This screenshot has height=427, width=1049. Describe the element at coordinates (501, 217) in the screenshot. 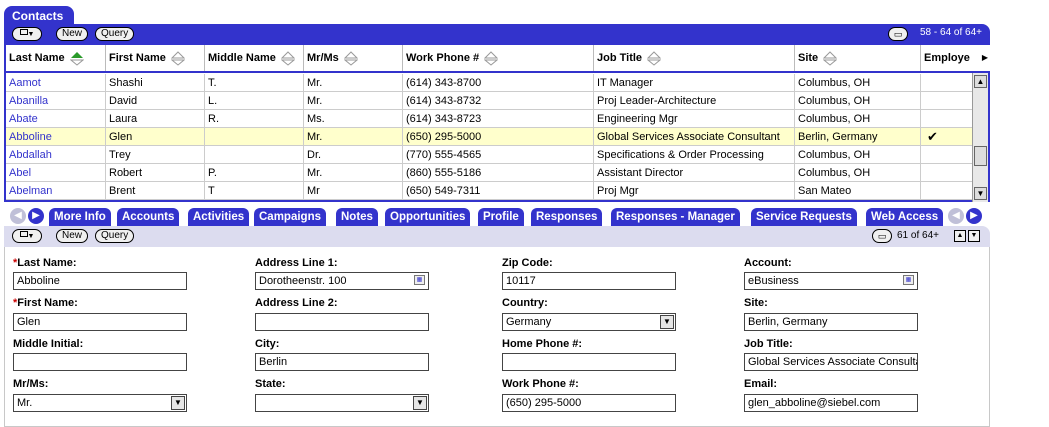

I see `tab-profile: Profile` at that location.